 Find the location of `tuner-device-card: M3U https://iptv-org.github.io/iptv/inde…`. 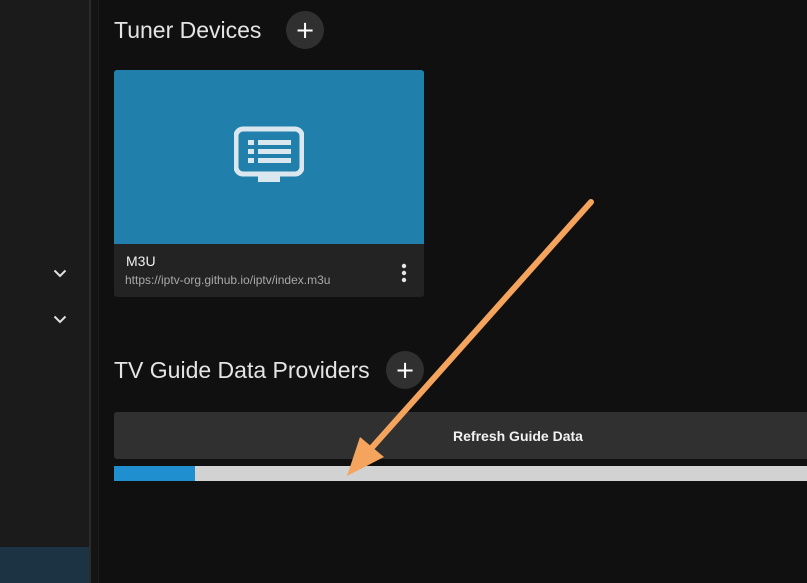

tuner-device-card: M3U https://iptv-org.github.io/iptv/inde… is located at coordinates (269, 183).